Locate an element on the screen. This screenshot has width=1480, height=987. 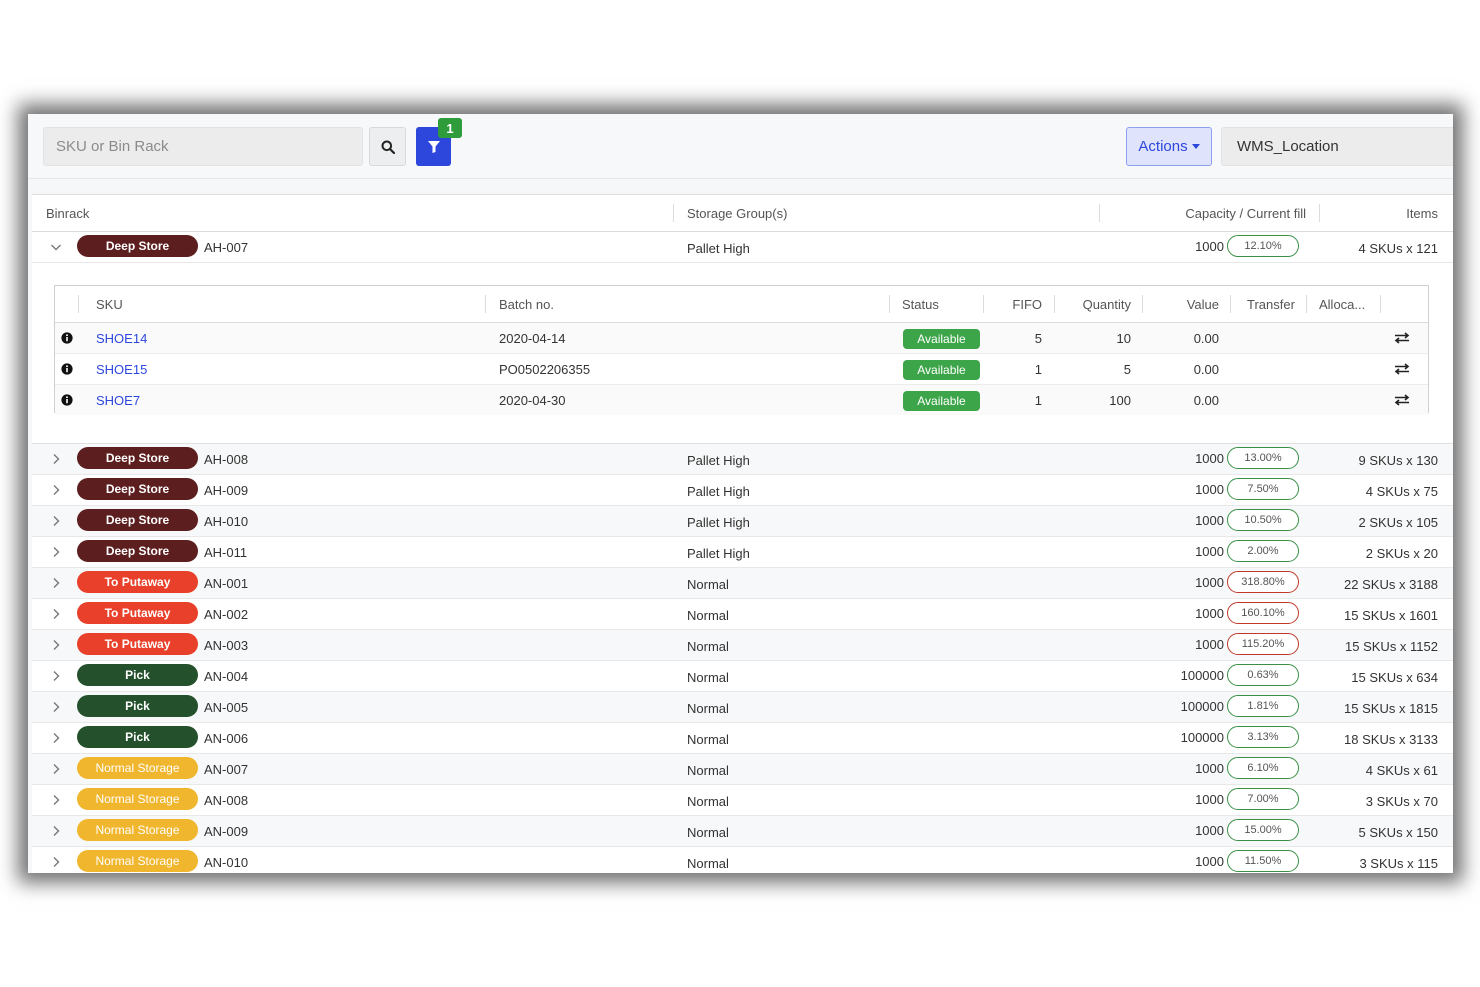
toolbar: 1 Actions WMS_Location is located at coordinates (740, 146).